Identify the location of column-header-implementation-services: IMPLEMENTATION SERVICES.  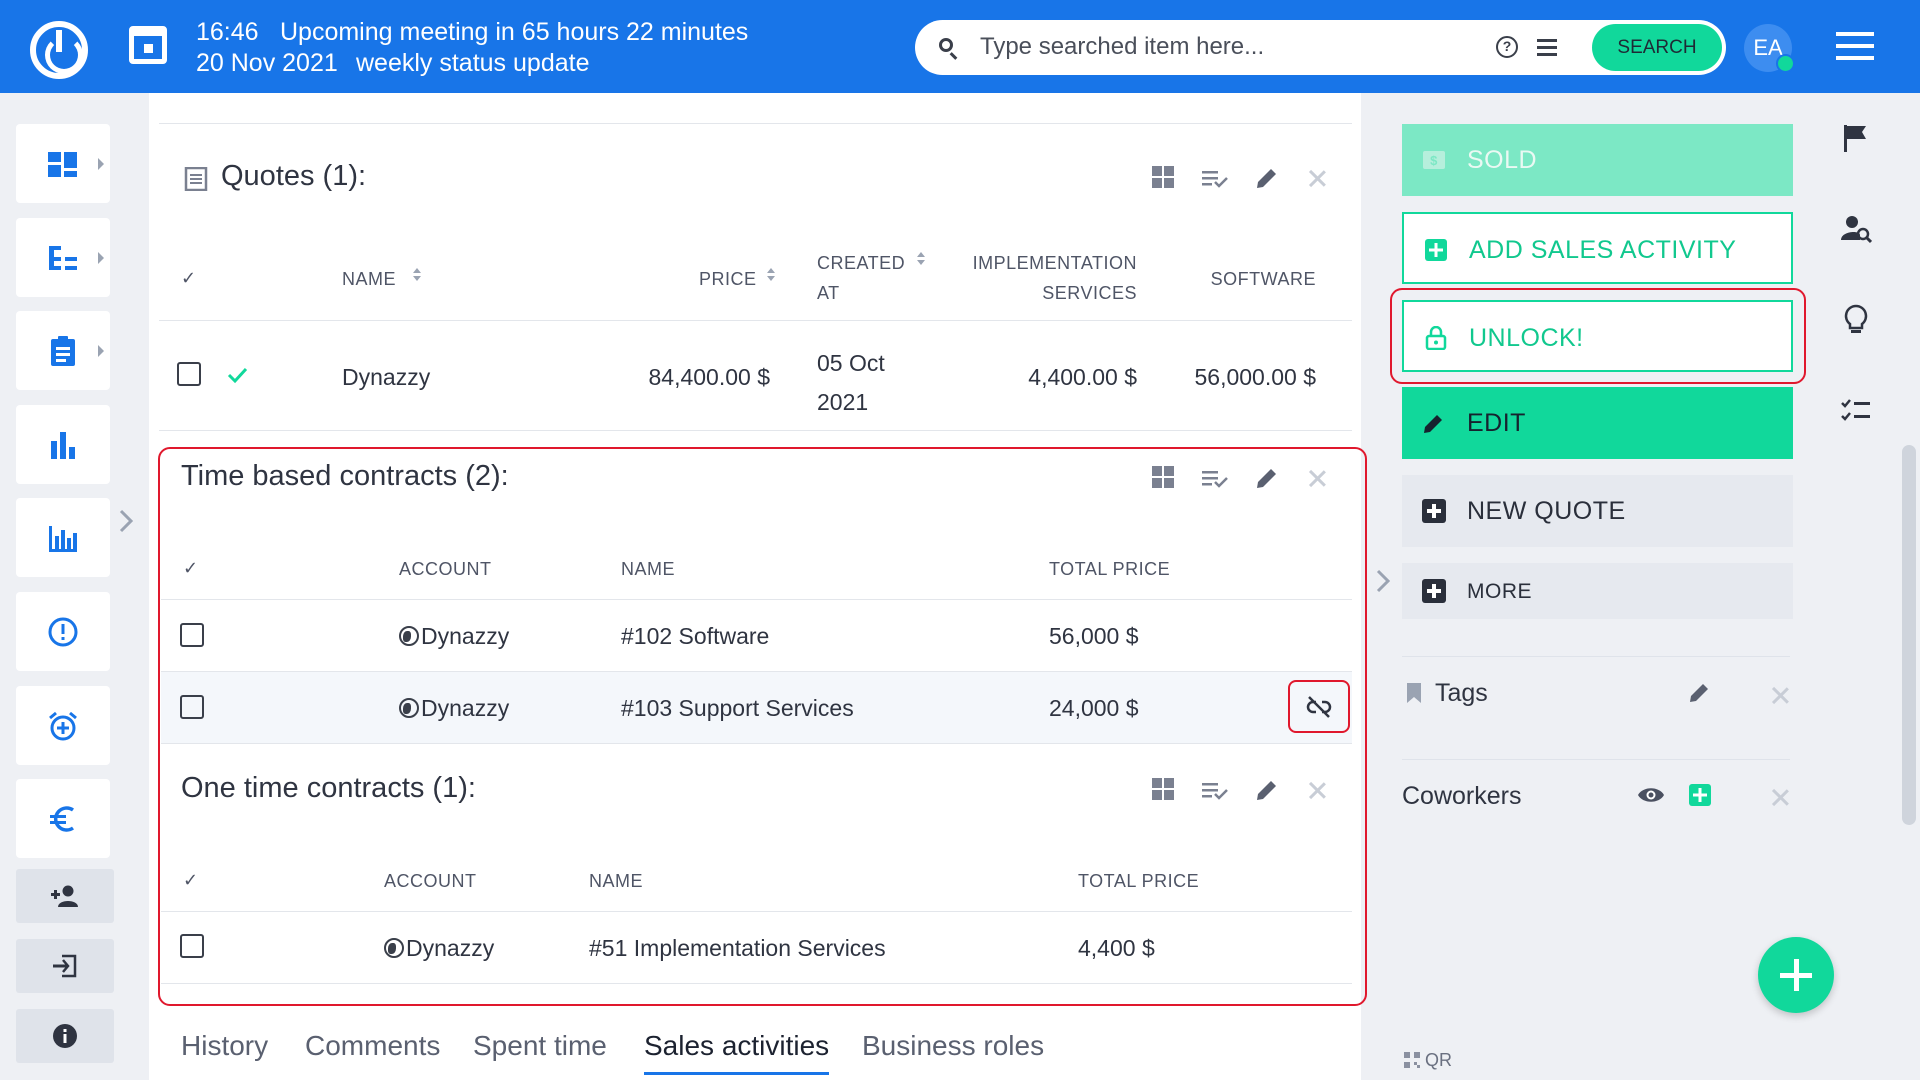
(1051, 278).